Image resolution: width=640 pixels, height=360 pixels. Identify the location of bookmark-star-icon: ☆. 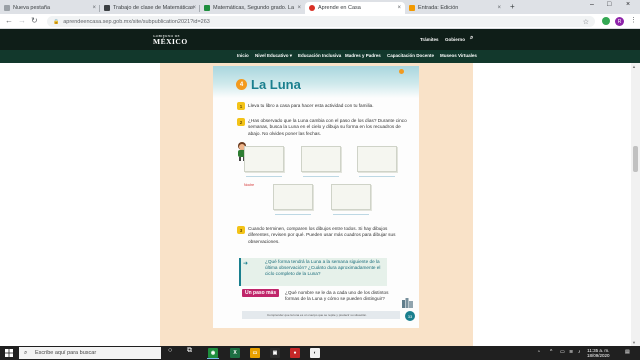
(586, 22).